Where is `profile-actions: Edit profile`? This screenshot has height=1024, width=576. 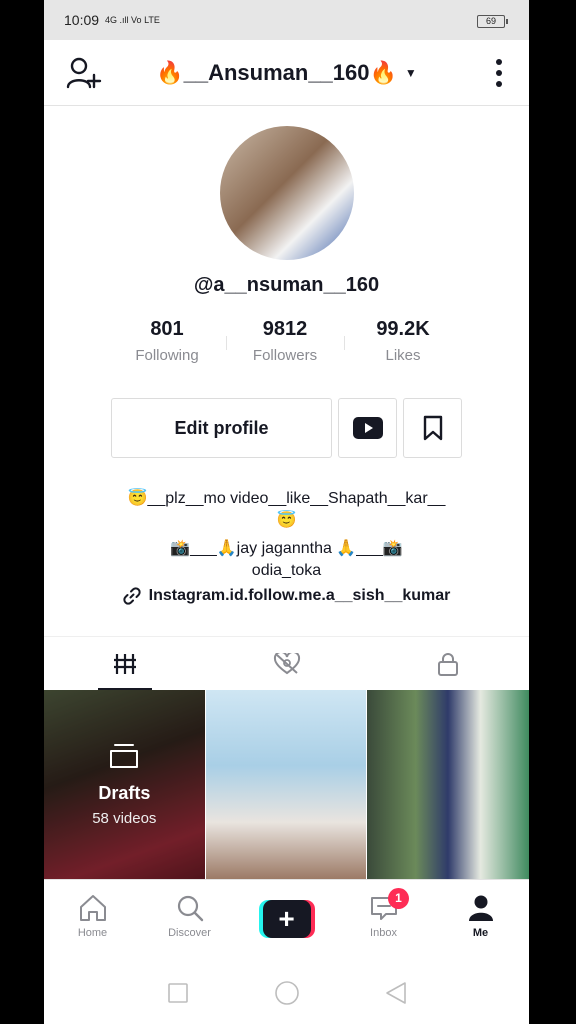
profile-actions: Edit profile is located at coordinates (286, 428).